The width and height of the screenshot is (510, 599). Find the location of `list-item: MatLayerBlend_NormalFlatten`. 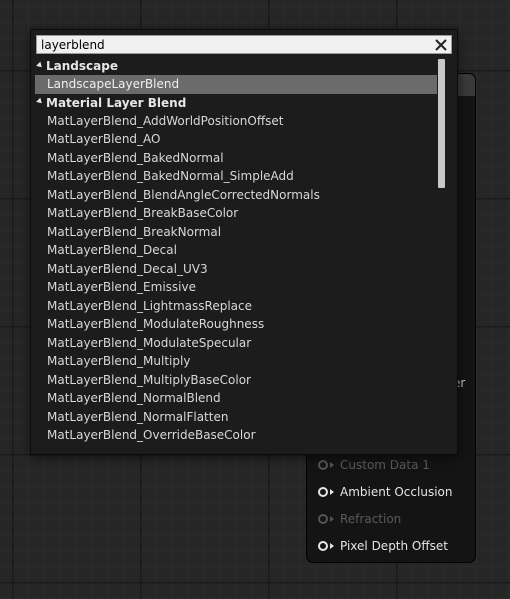

list-item: MatLayerBlend_NormalFlatten is located at coordinates (236, 417).